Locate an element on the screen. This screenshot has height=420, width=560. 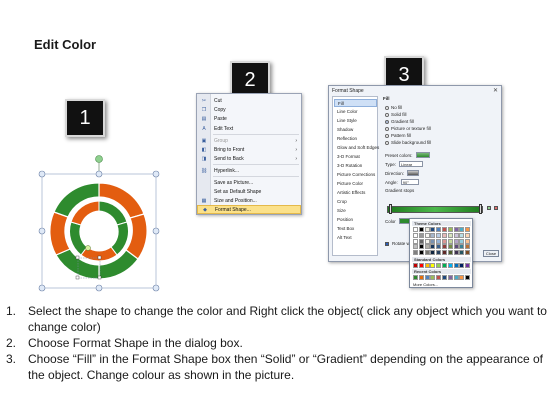
radio-button-selected is located at coordinates (387, 121).